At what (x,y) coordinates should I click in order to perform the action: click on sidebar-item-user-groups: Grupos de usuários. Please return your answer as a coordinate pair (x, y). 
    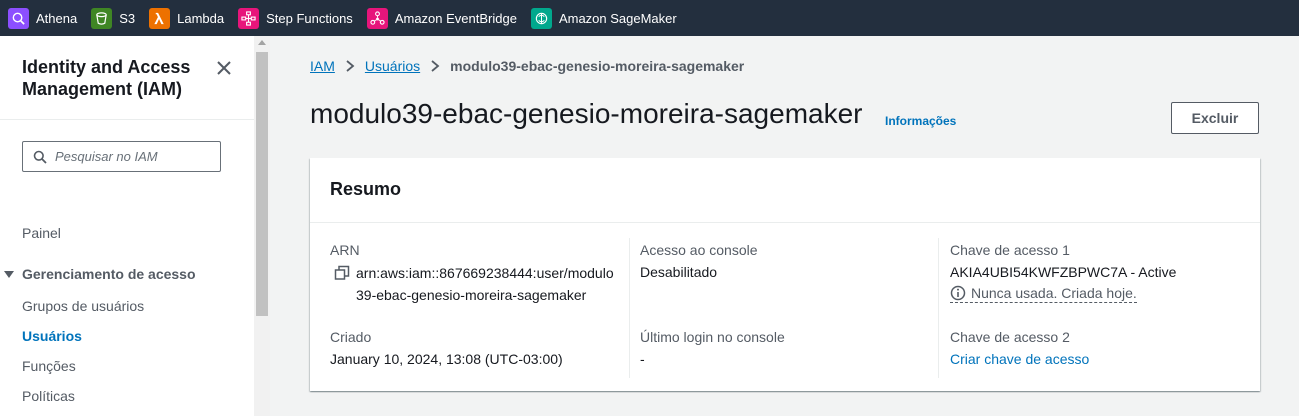
    Looking at the image, I should click on (83, 306).